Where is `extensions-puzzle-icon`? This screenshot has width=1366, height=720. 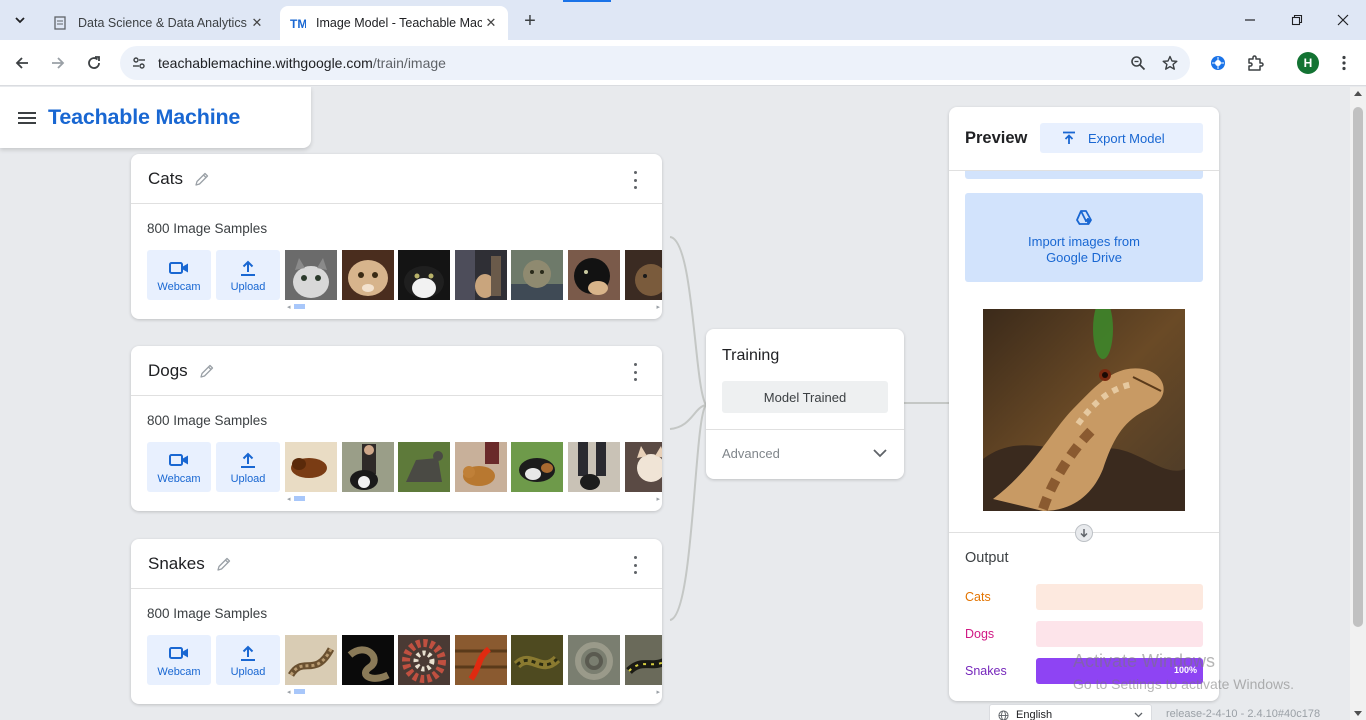
extensions-puzzle-icon is located at coordinates (1255, 63).